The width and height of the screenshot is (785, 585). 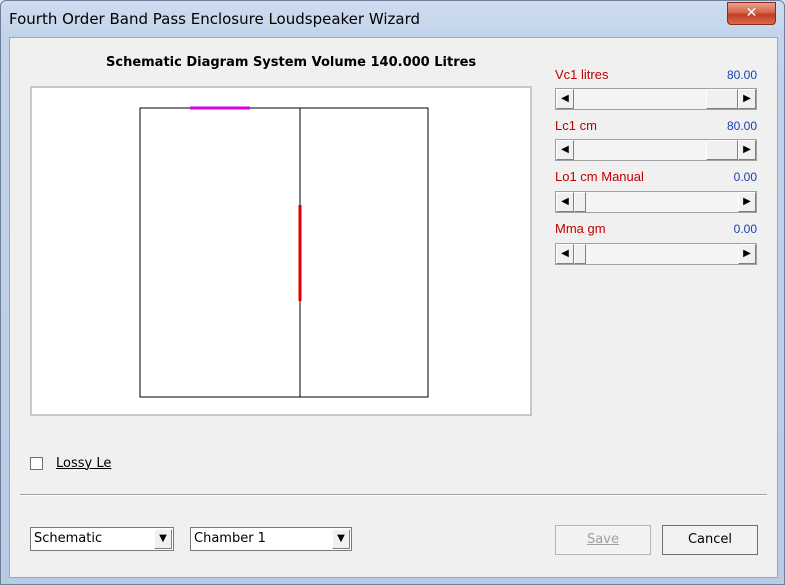 I want to click on lc1-label: Lc1 cm, so click(x=576, y=125).